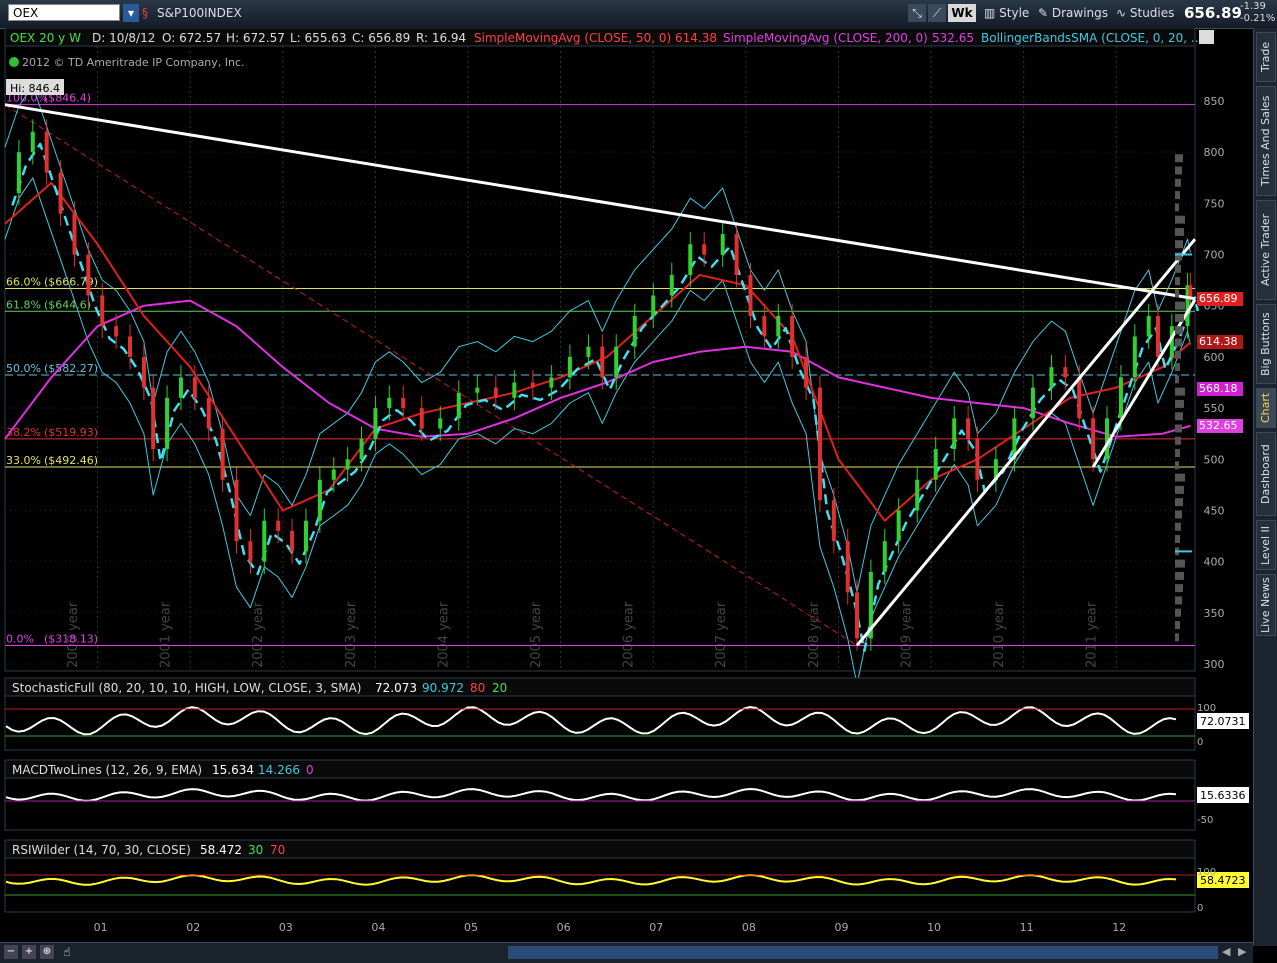  Describe the element at coordinates (233, 770) in the screenshot. I see `macd-value: 15.634` at that location.